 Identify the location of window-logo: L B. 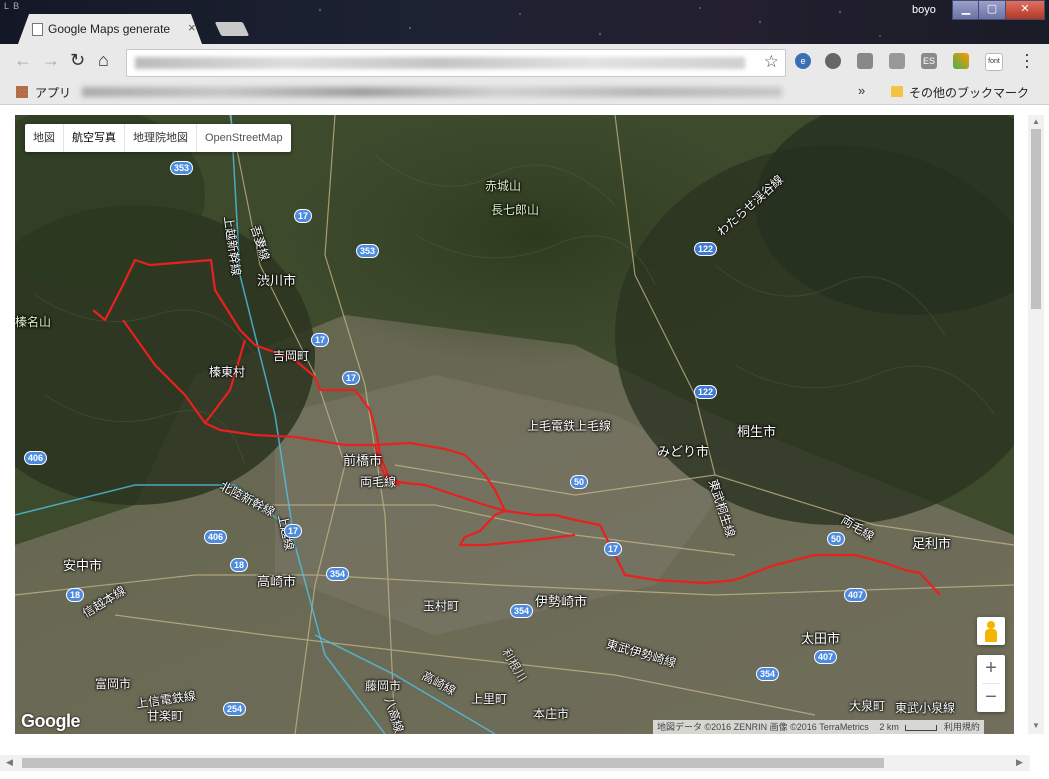
(12, 6).